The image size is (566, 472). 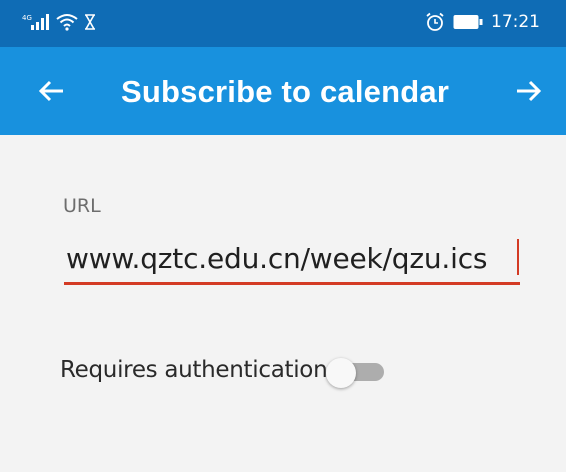 What do you see at coordinates (67, 22) in the screenshot?
I see `wifi-icon` at bounding box center [67, 22].